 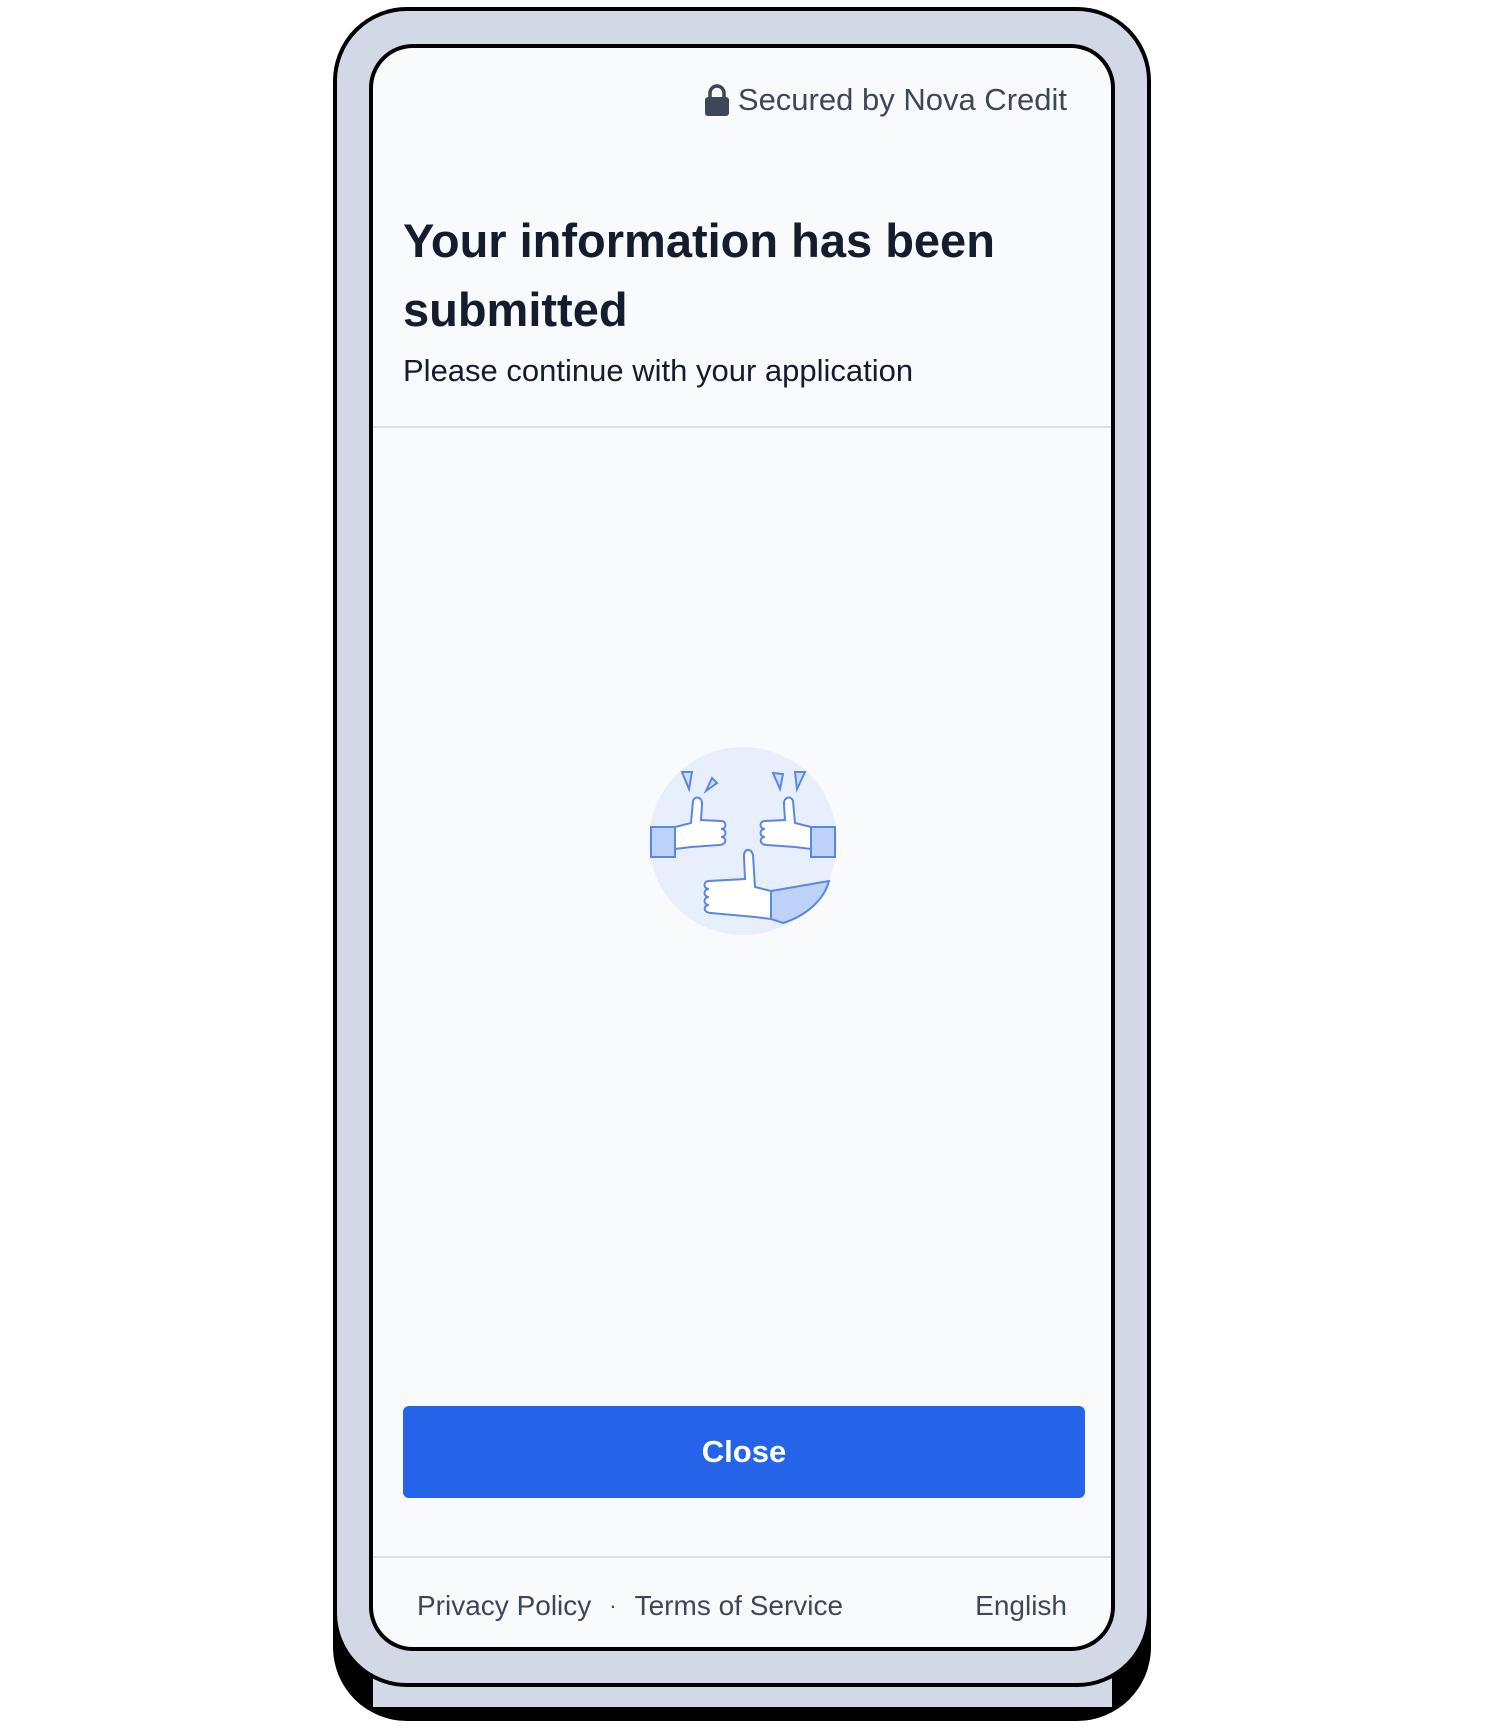 I want to click on privacy-policy-link: Privacy Policy, so click(x=504, y=1606).